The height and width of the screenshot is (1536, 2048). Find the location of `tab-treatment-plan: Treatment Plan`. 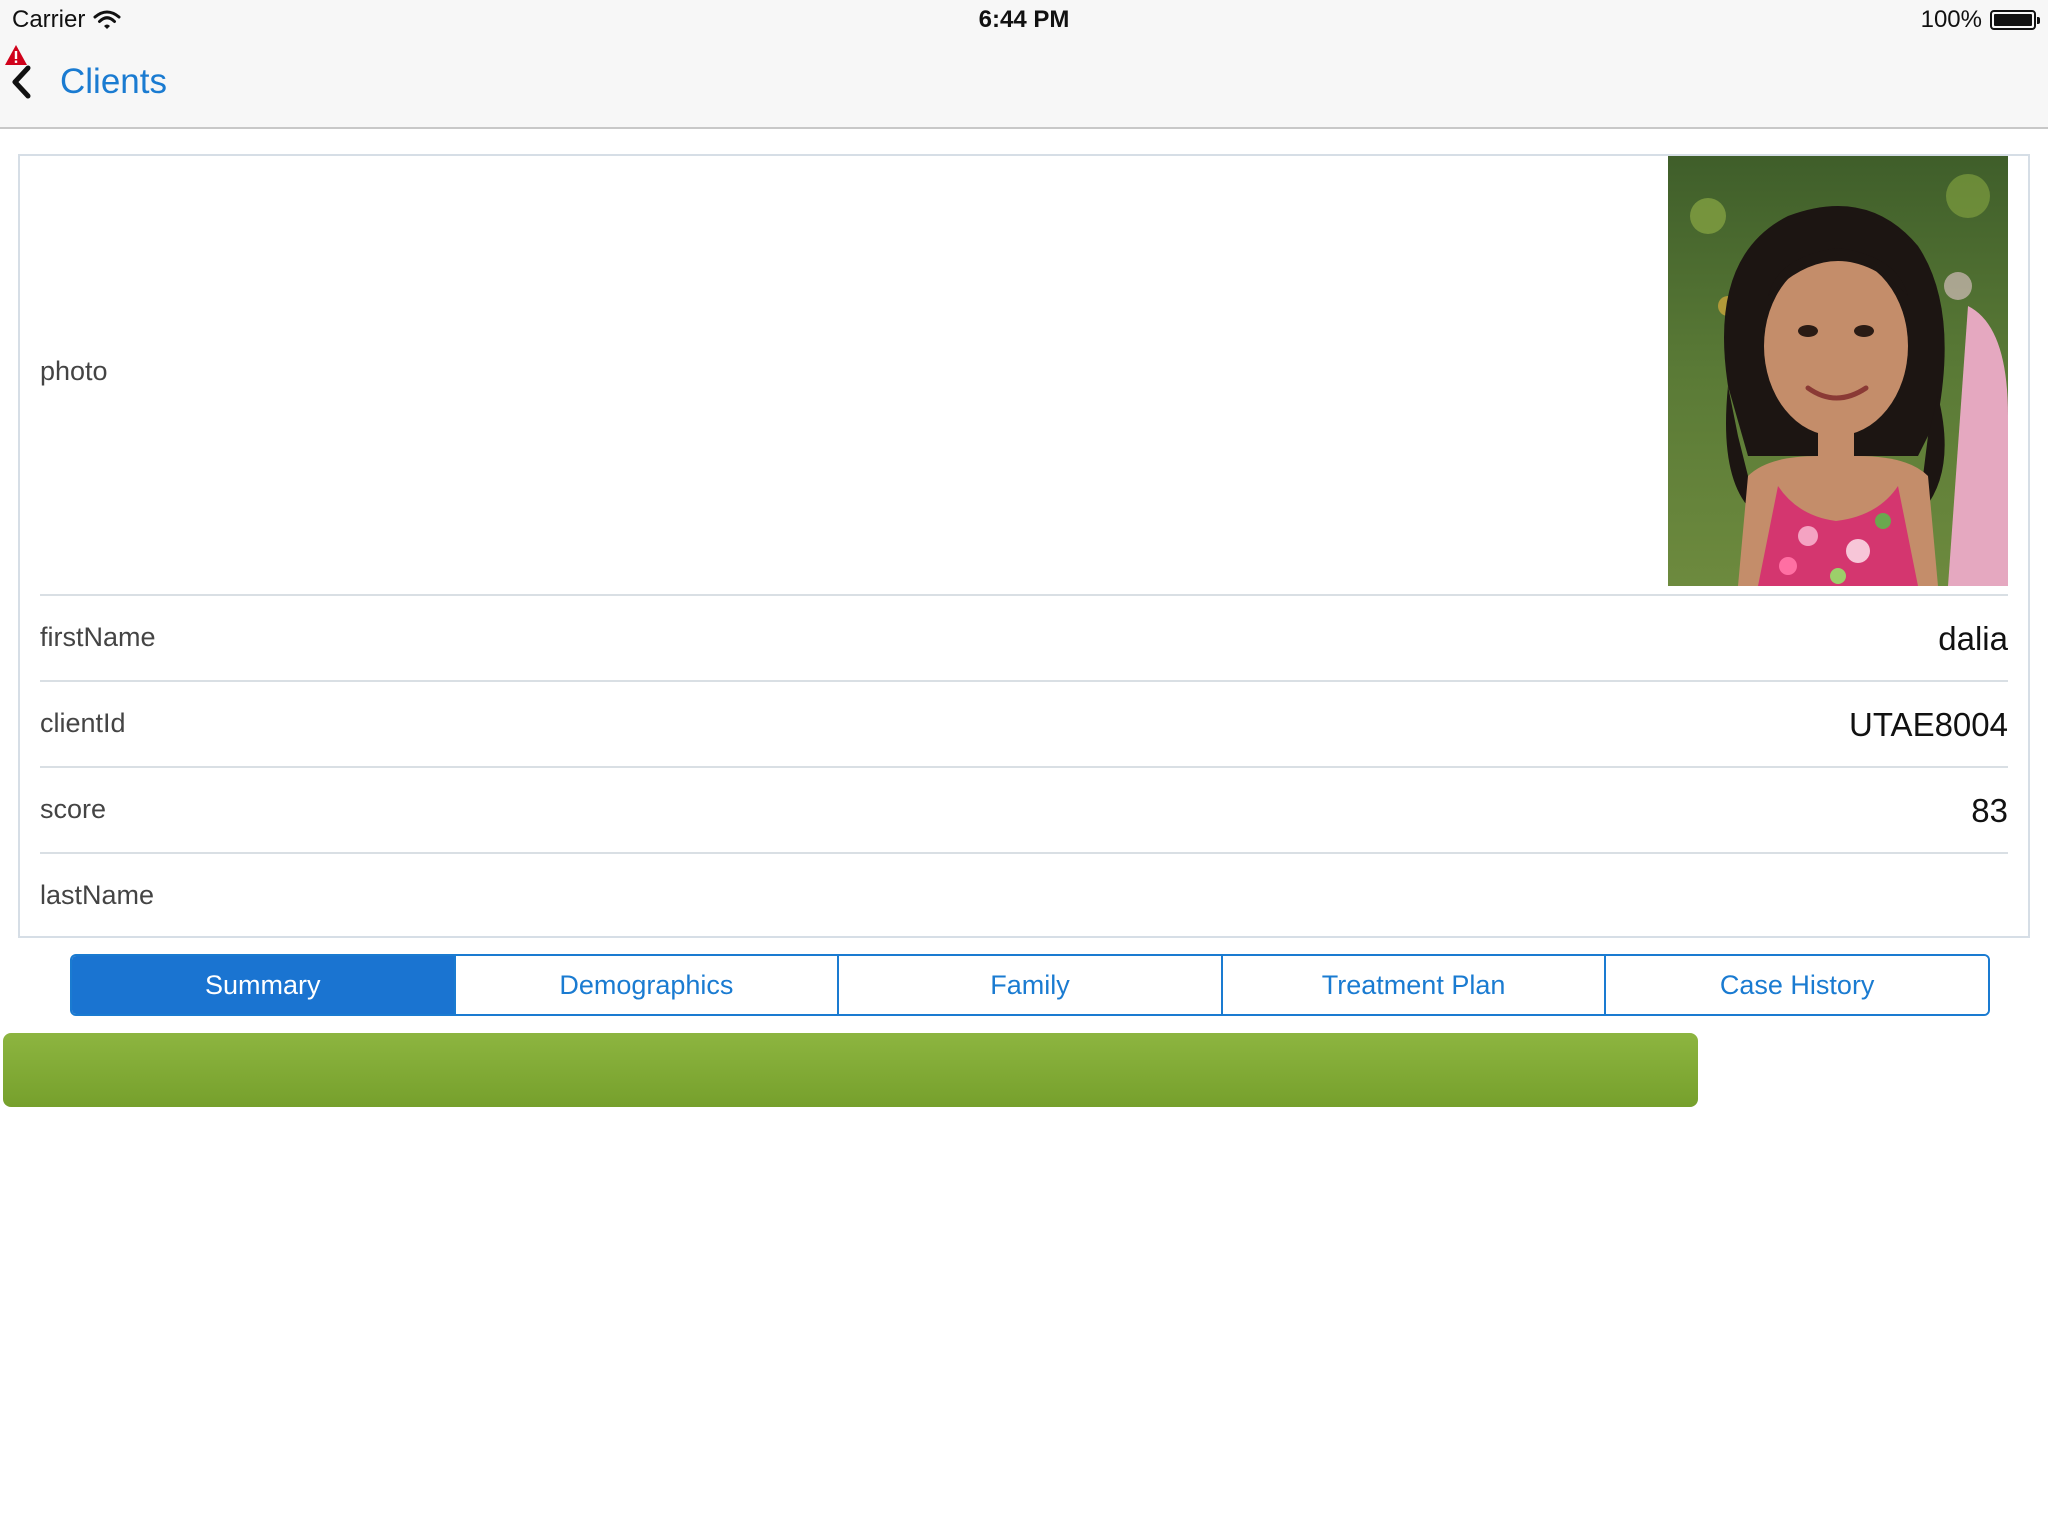

tab-treatment-plan: Treatment Plan is located at coordinates (1414, 985).